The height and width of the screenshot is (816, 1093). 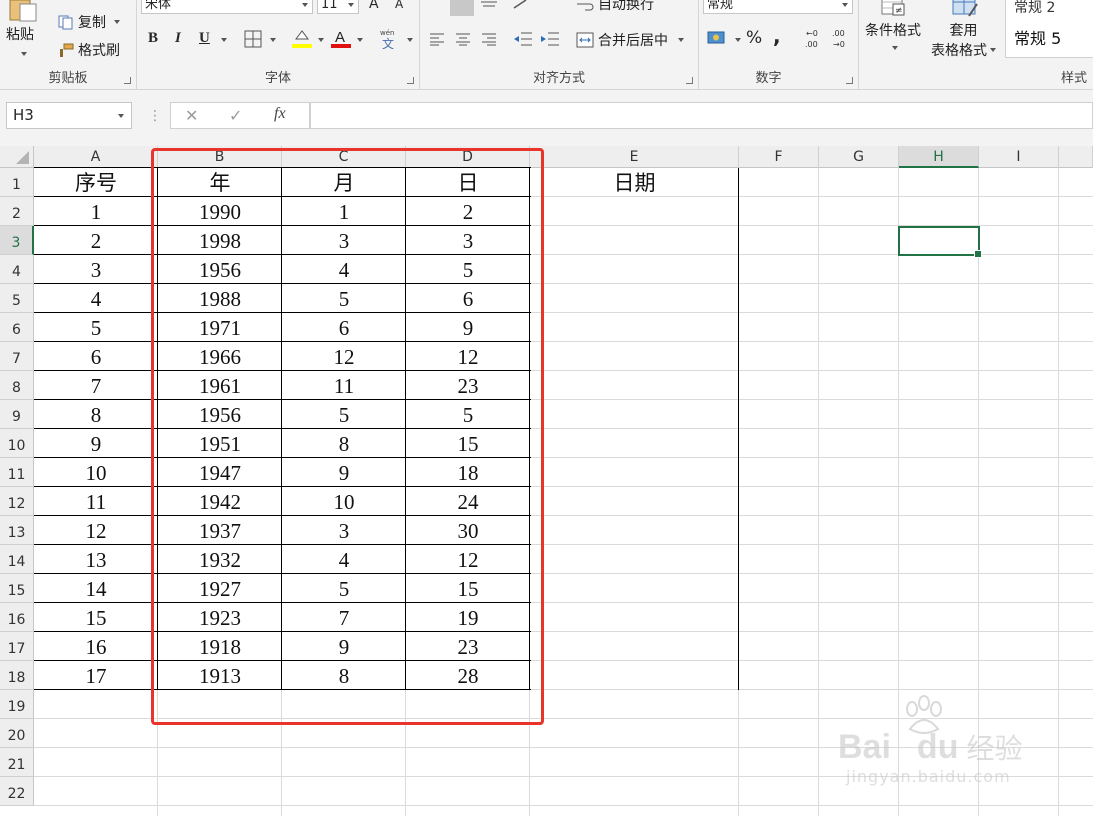 What do you see at coordinates (630, 40) in the screenshot?
I see `merge-center-button: 合并后居中` at bounding box center [630, 40].